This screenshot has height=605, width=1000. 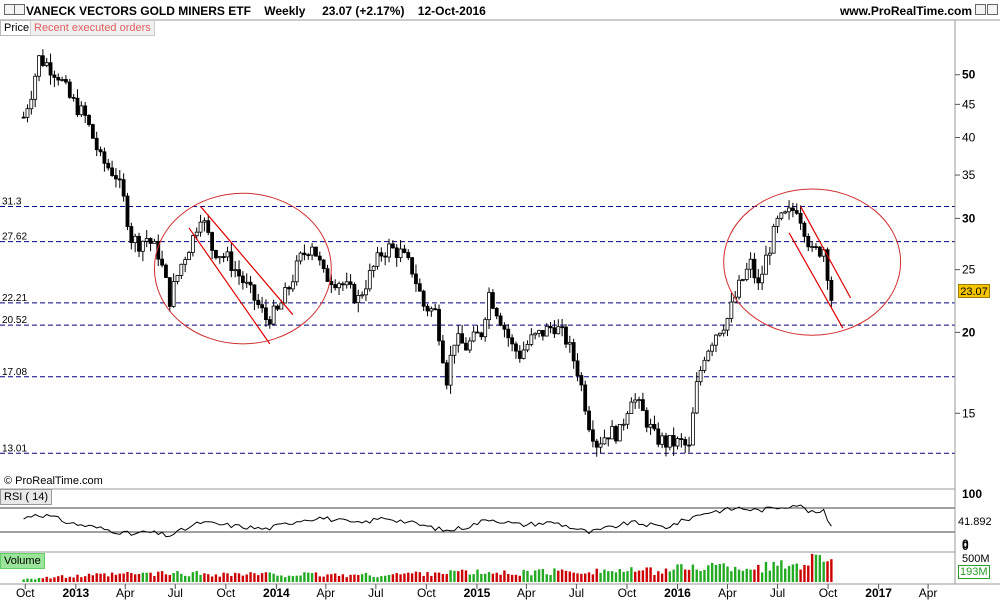 I want to click on volume-last-value: 193M, so click(x=974, y=572).